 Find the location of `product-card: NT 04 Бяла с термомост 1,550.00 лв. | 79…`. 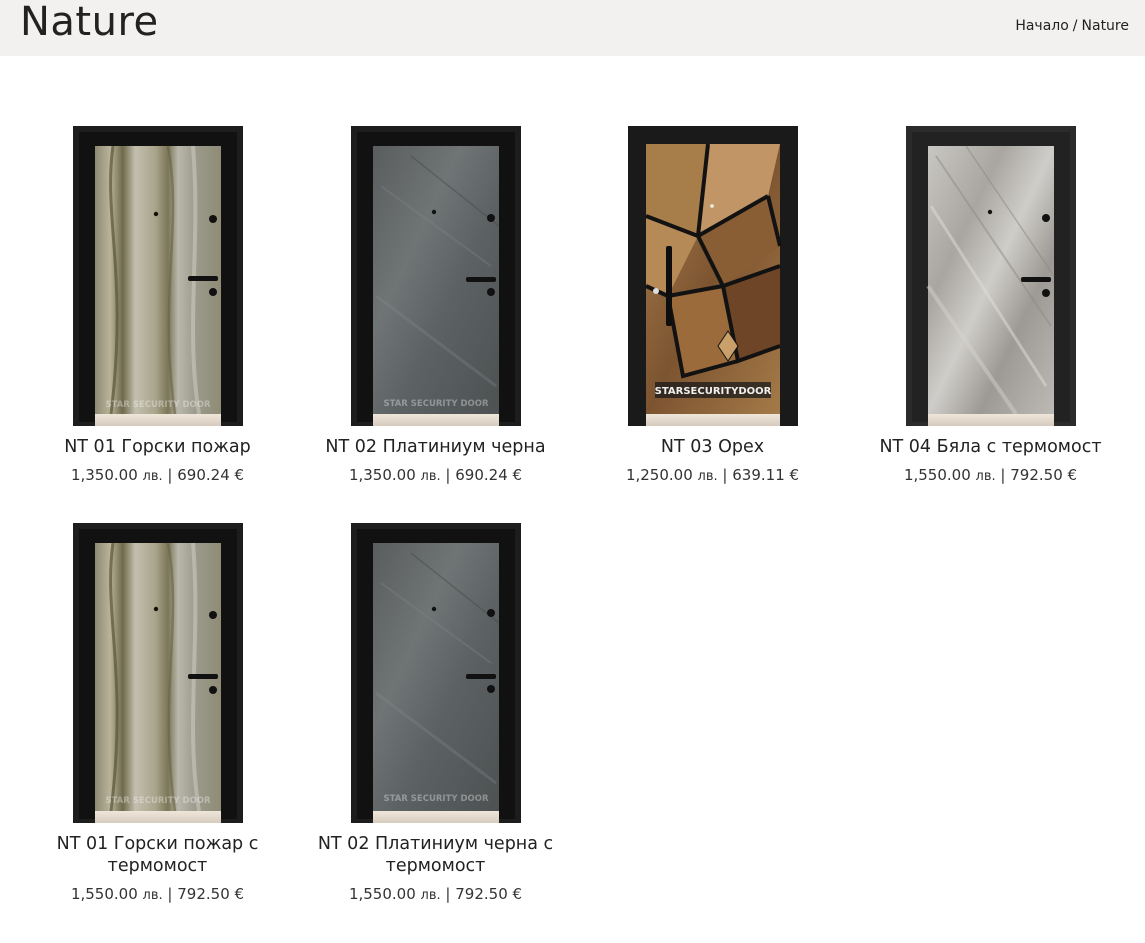

product-card: NT 04 Бяла с термомост 1,550.00 лв. | 79… is located at coordinates (990, 305).